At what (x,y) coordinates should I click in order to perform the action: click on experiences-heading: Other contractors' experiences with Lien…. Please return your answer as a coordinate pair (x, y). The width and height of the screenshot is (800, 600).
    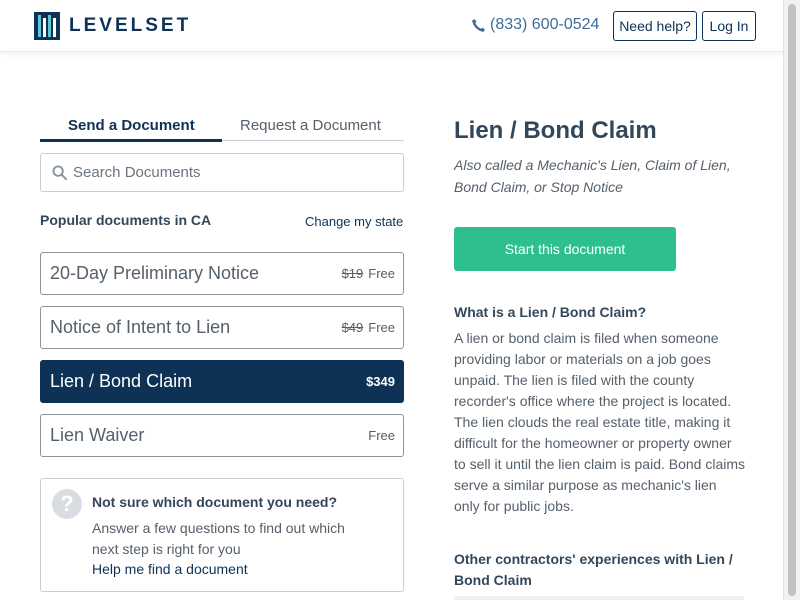
    Looking at the image, I should click on (593, 569).